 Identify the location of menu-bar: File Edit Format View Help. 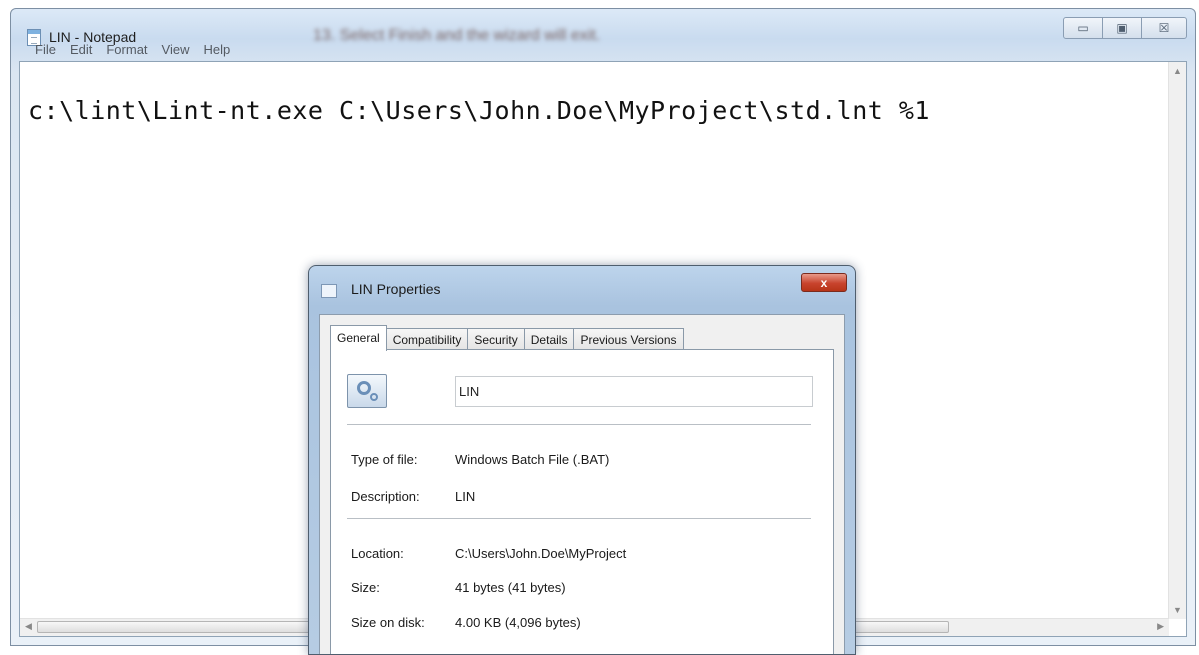
(603, 49).